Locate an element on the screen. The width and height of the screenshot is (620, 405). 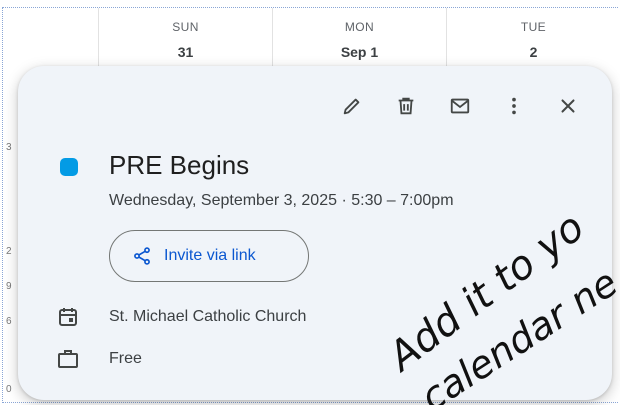
trash-icon is located at coordinates (406, 106).